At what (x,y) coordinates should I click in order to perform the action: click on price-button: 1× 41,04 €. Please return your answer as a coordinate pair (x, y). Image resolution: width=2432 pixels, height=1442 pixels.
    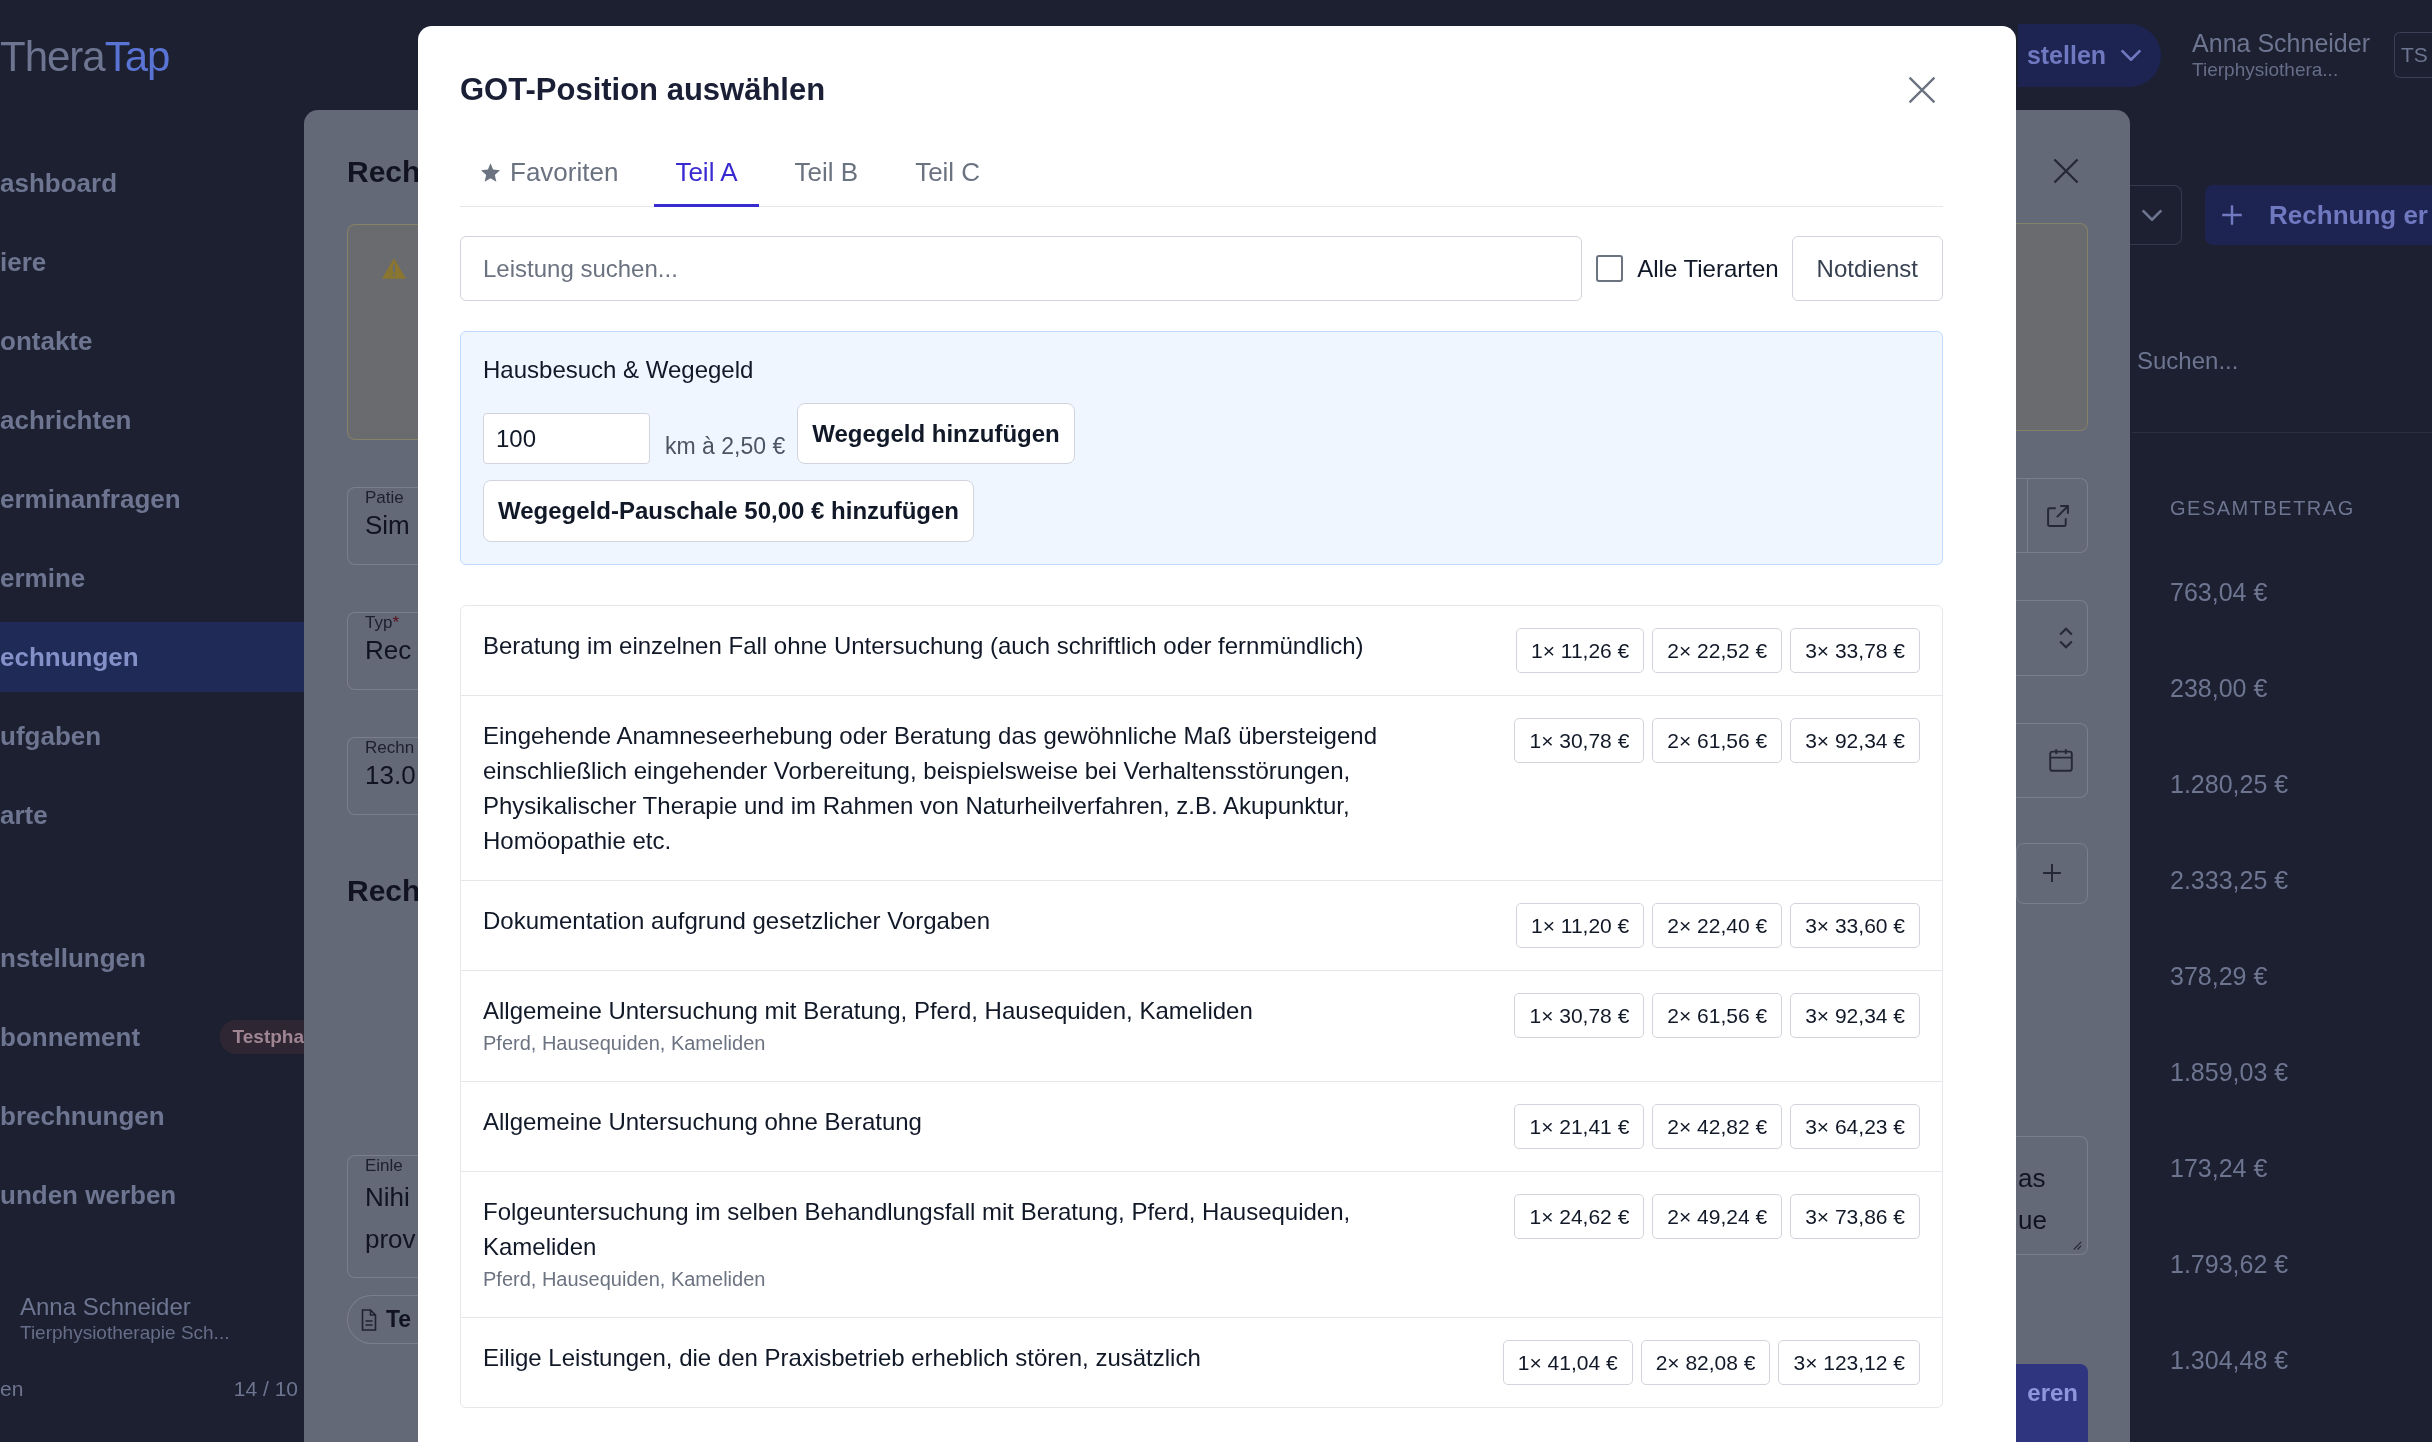
    Looking at the image, I should click on (1567, 1362).